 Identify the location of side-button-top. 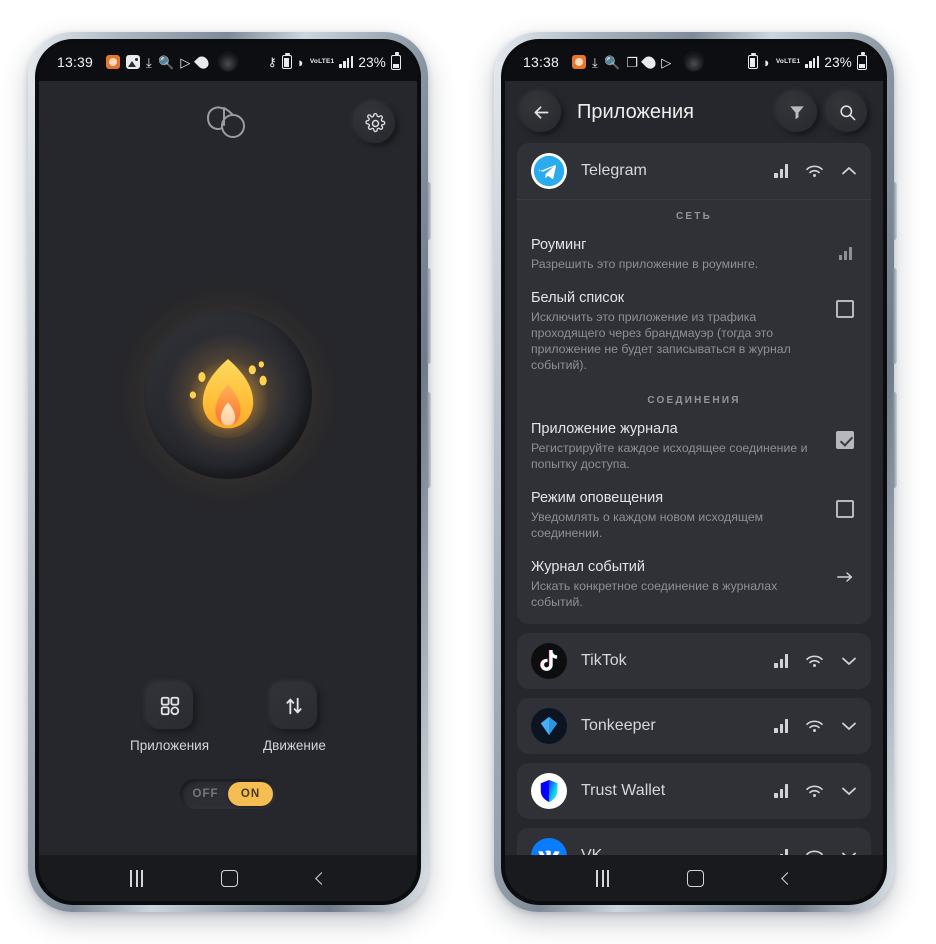
(429, 211).